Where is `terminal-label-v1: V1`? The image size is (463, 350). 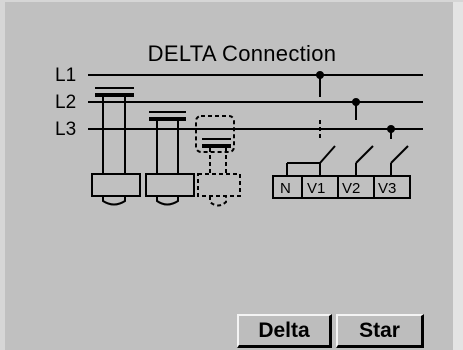
terminal-label-v1: V1 is located at coordinates (316, 188).